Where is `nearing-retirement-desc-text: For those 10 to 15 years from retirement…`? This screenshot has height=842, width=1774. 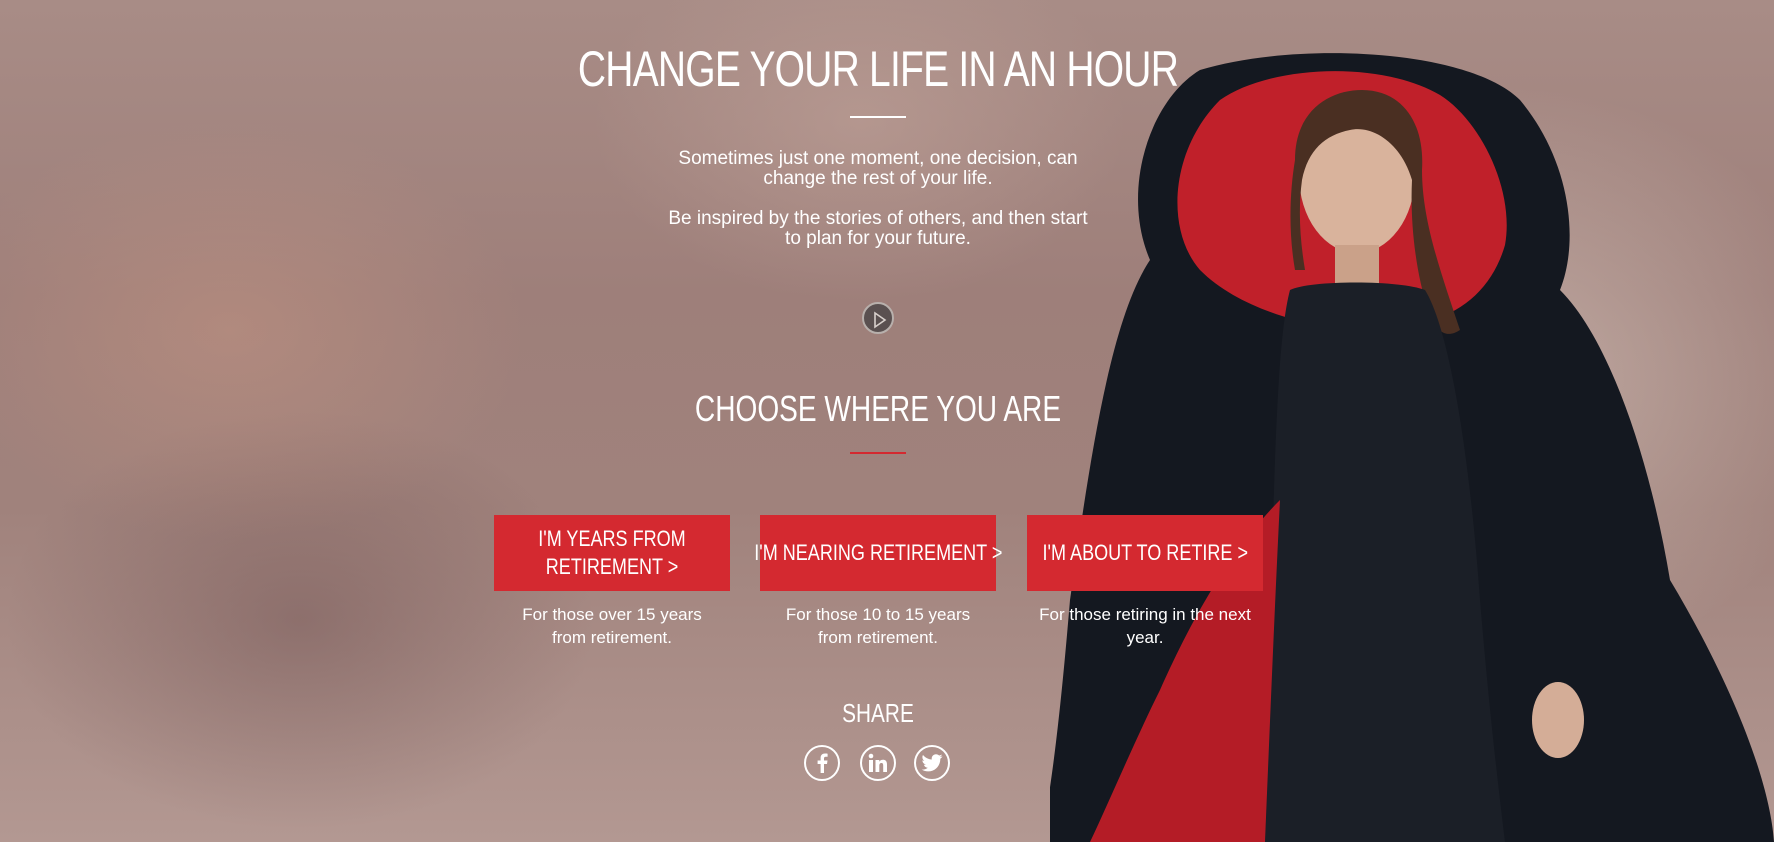
nearing-retirement-desc-text: For those 10 to 15 years from retirement… is located at coordinates (878, 626).